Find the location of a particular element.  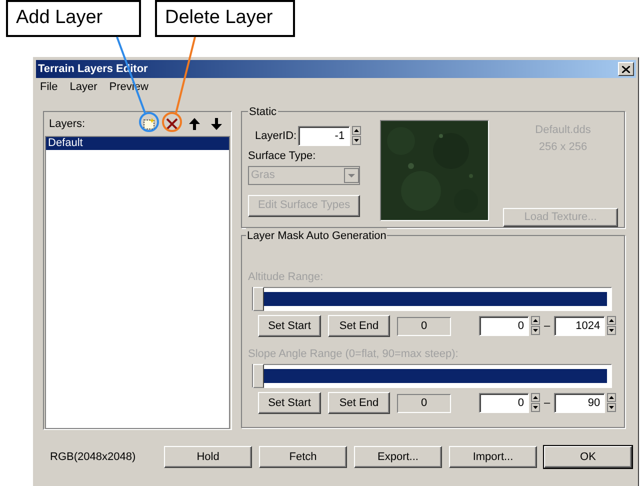

delete-icon is located at coordinates (172, 124).